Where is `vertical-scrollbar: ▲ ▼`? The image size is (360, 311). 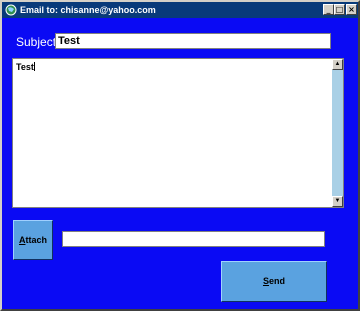 vertical-scrollbar: ▲ ▼ is located at coordinates (337, 133).